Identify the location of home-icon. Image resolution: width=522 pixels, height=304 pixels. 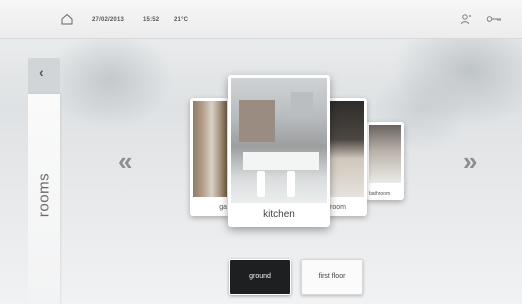
(67, 19).